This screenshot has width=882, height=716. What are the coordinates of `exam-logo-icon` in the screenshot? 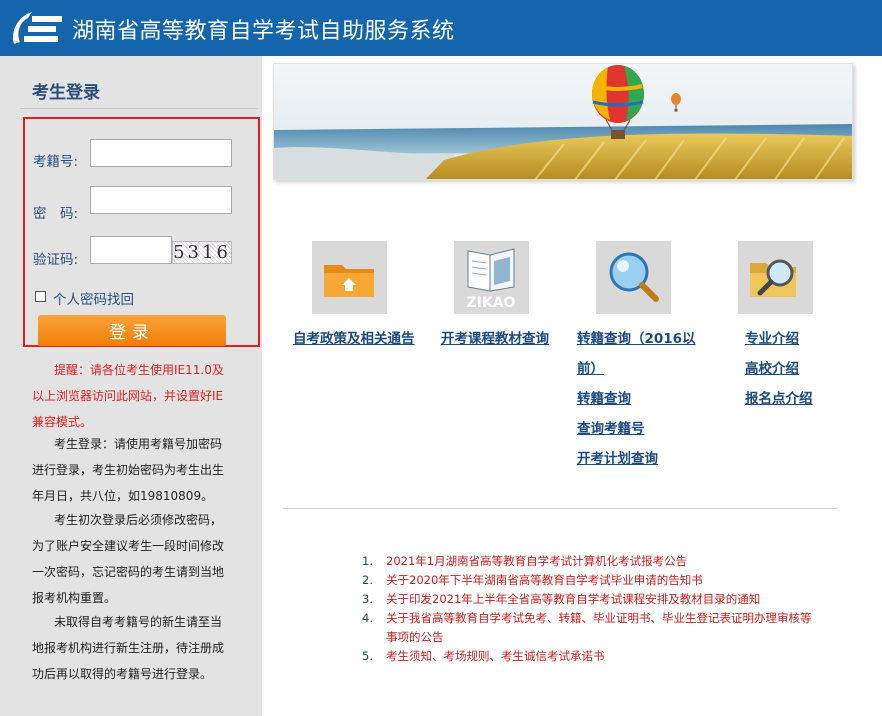 It's located at (37, 28).